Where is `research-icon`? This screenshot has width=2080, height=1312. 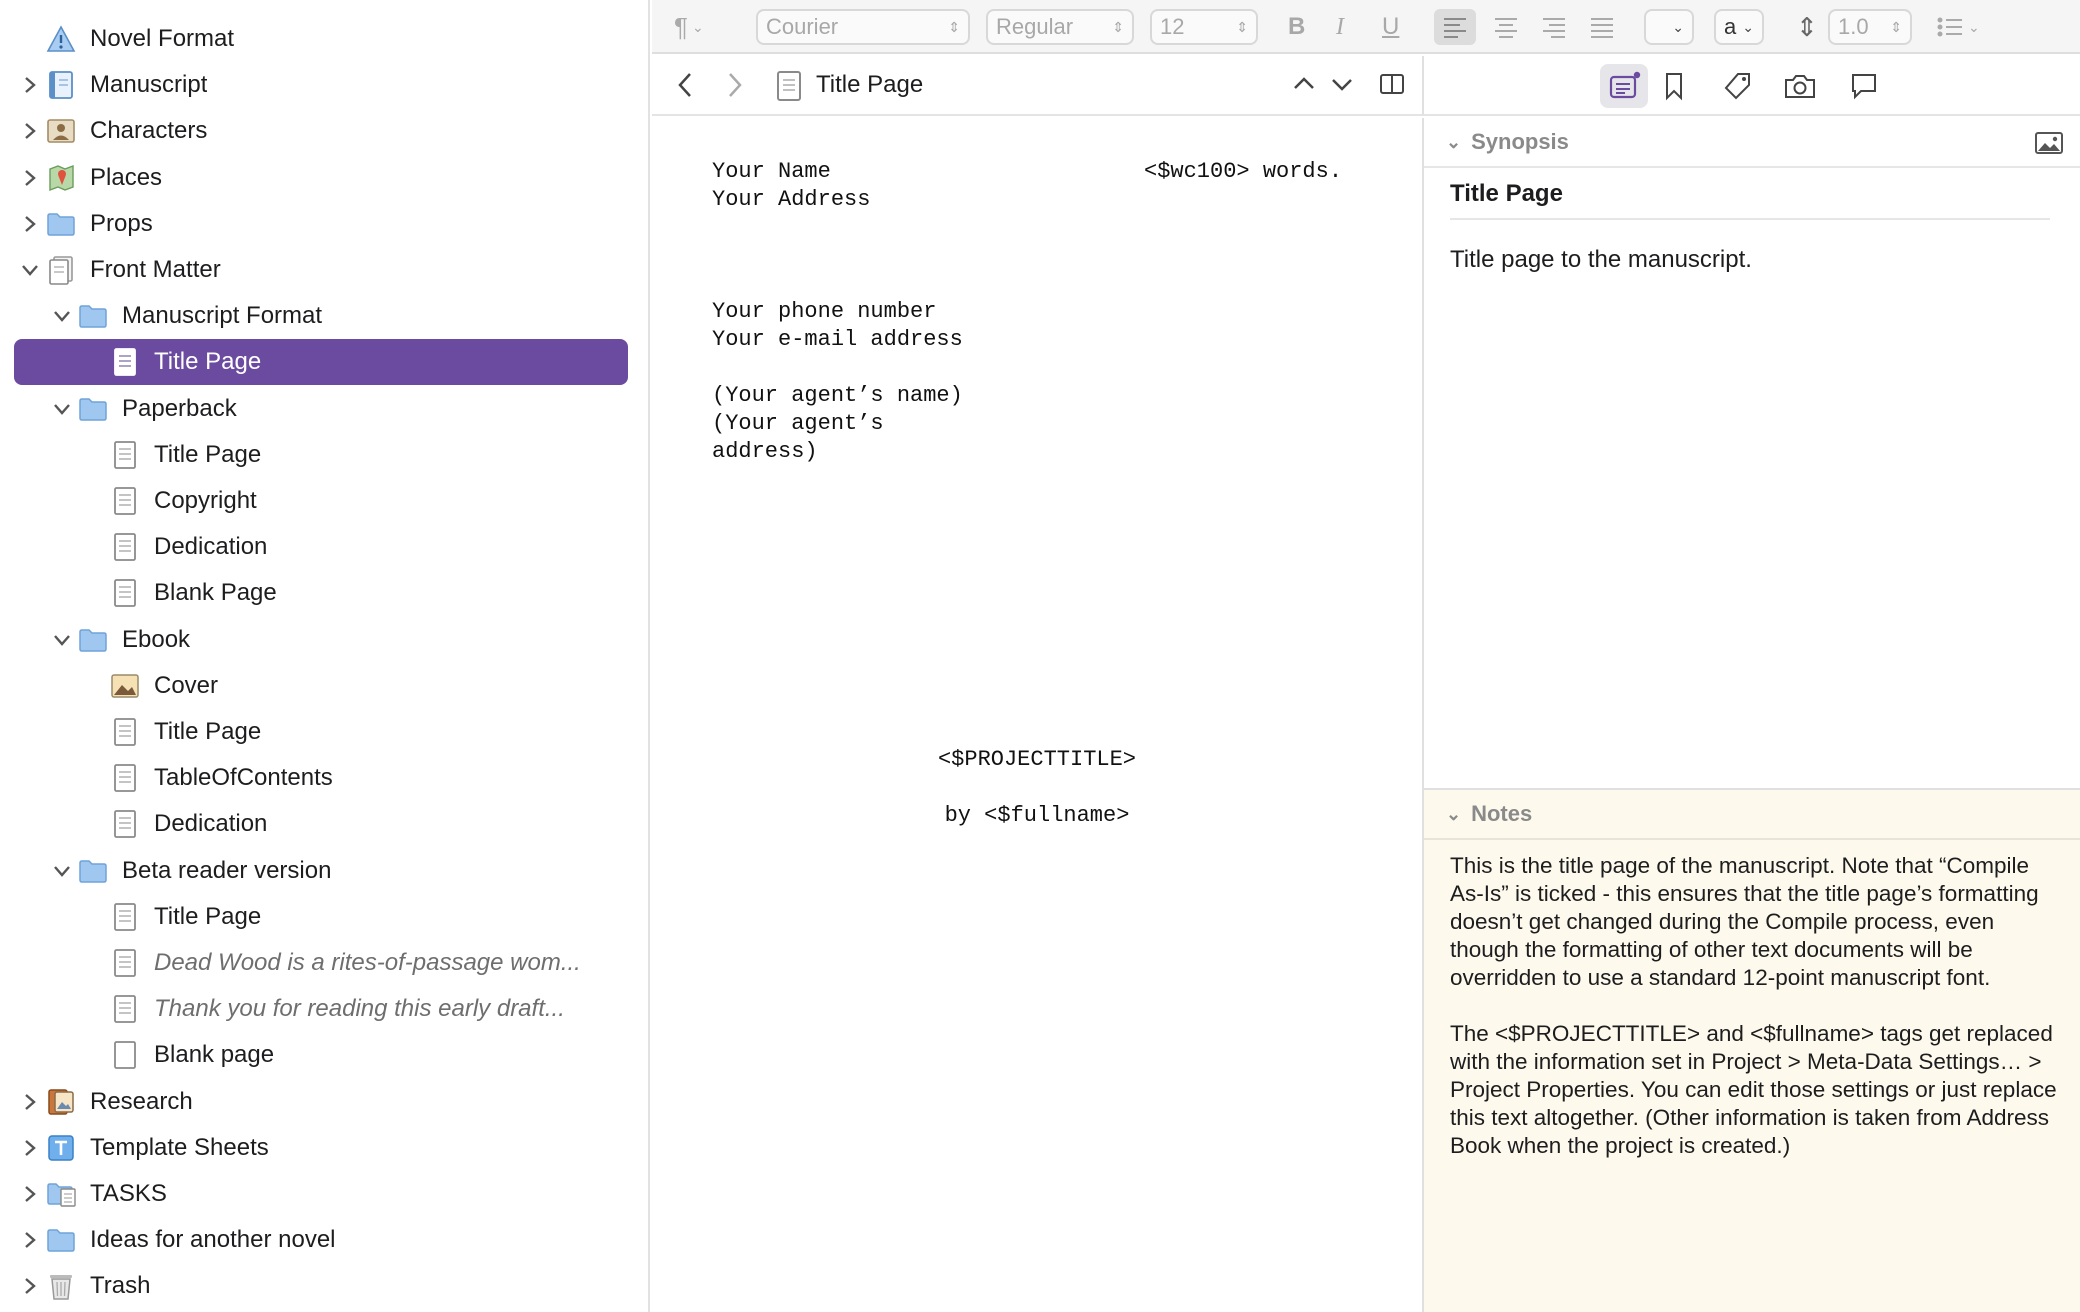 research-icon is located at coordinates (61, 1102).